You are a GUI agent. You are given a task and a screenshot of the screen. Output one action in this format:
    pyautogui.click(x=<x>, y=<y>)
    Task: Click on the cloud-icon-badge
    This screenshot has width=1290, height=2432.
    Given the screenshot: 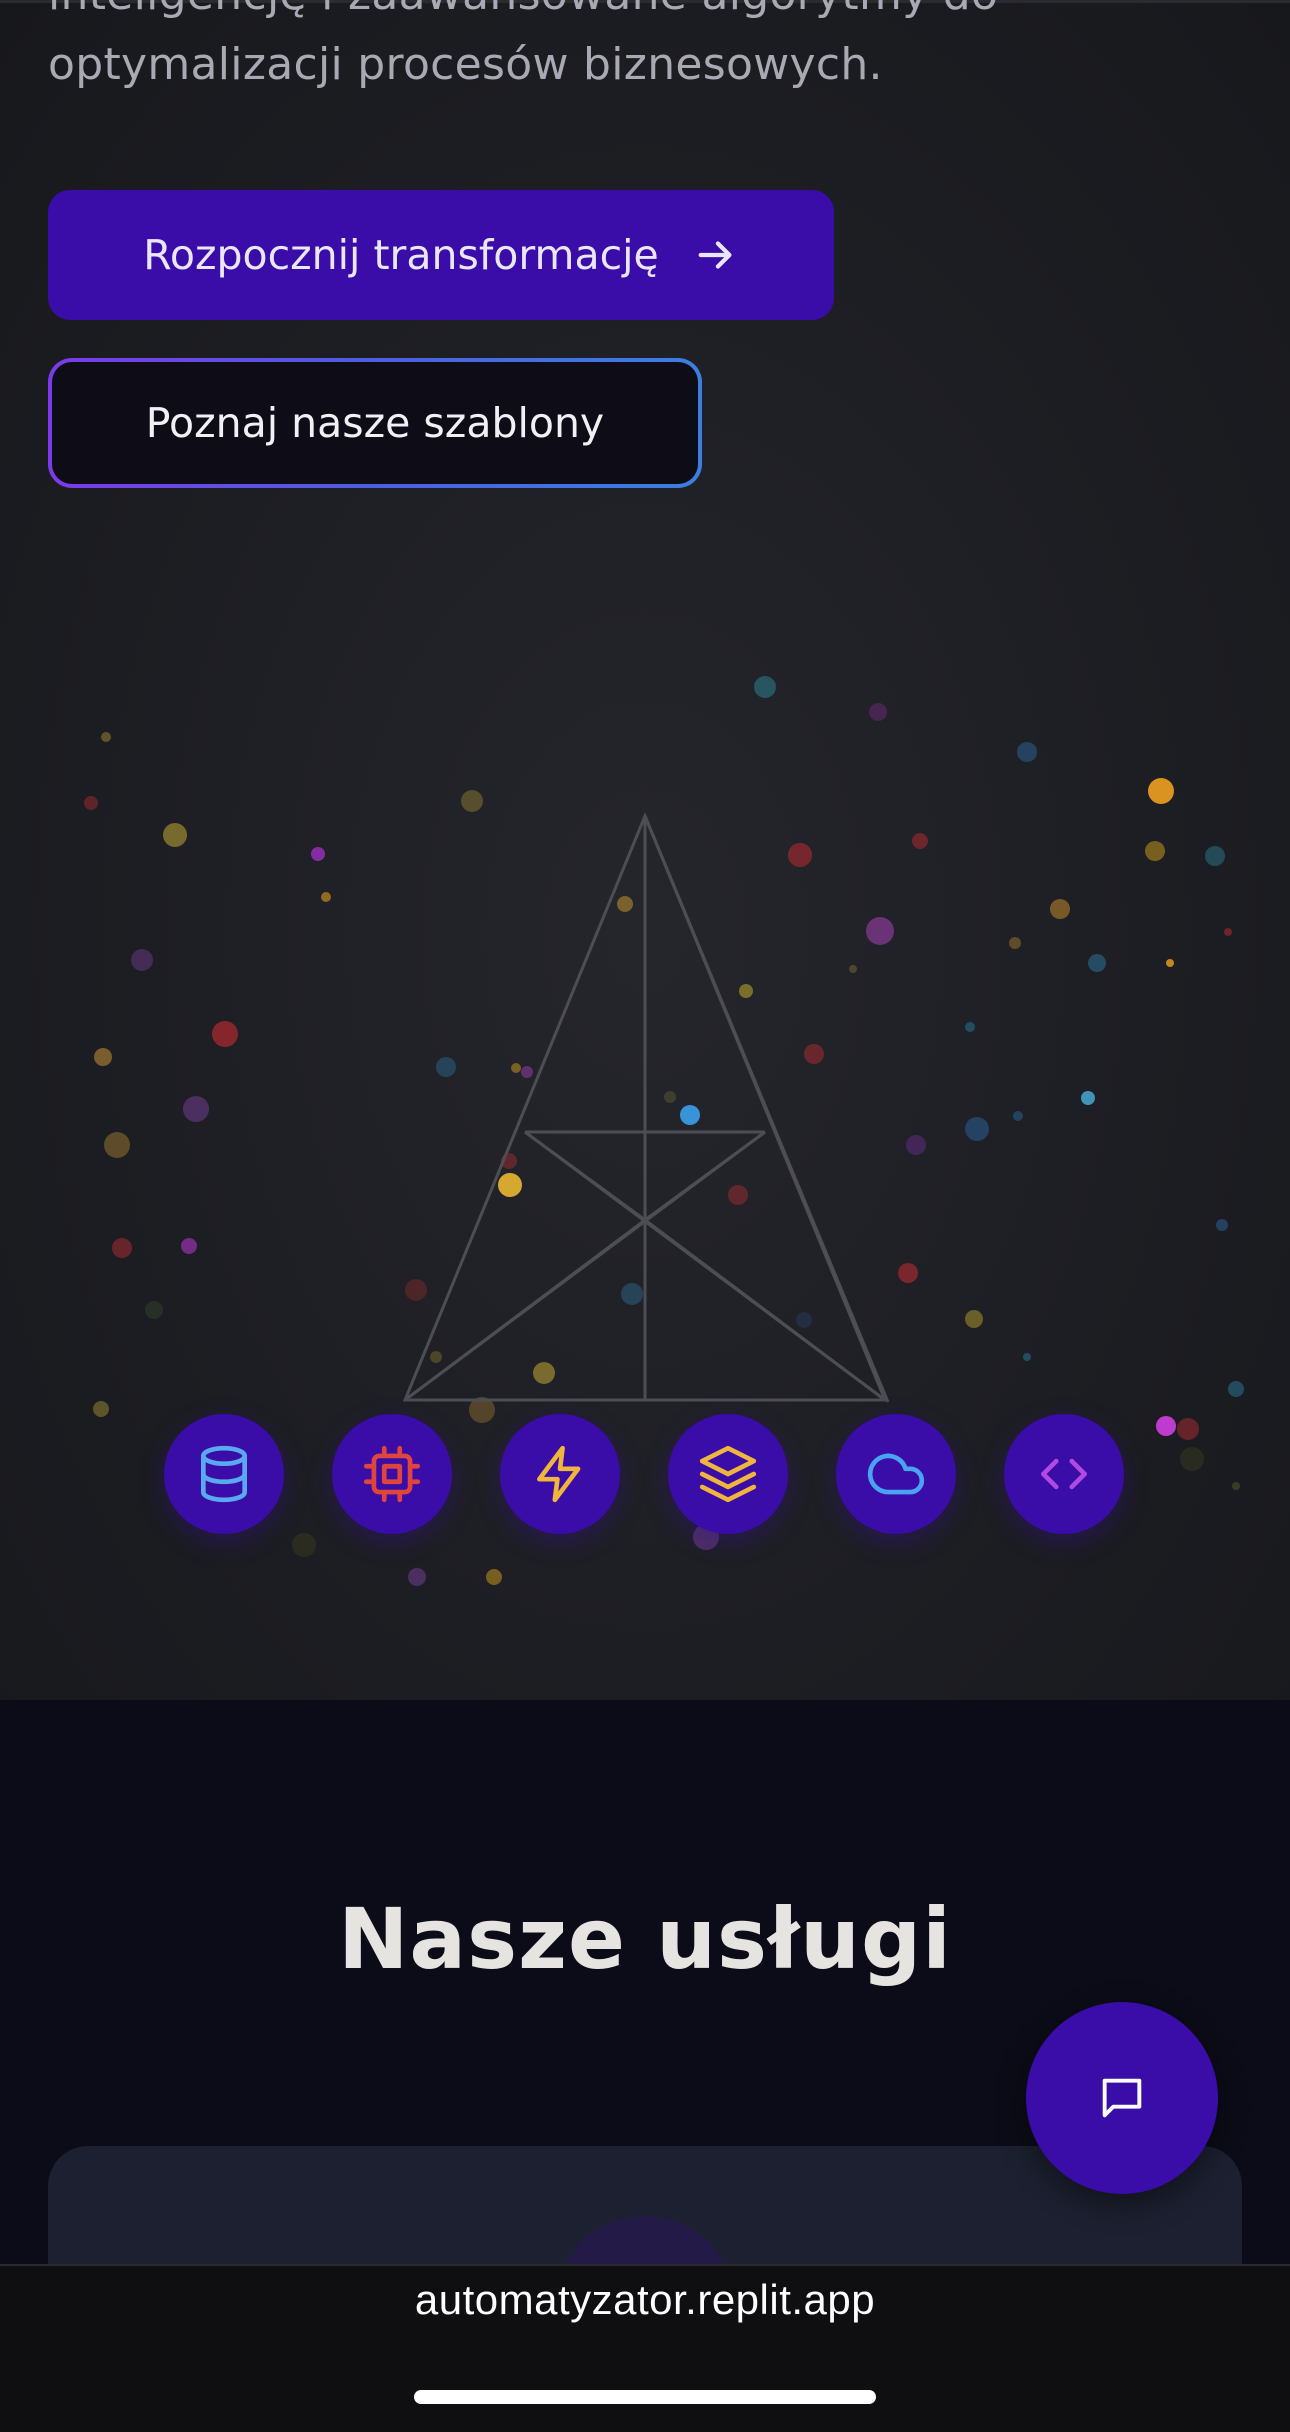 What is the action you would take?
    pyautogui.click(x=896, y=1474)
    